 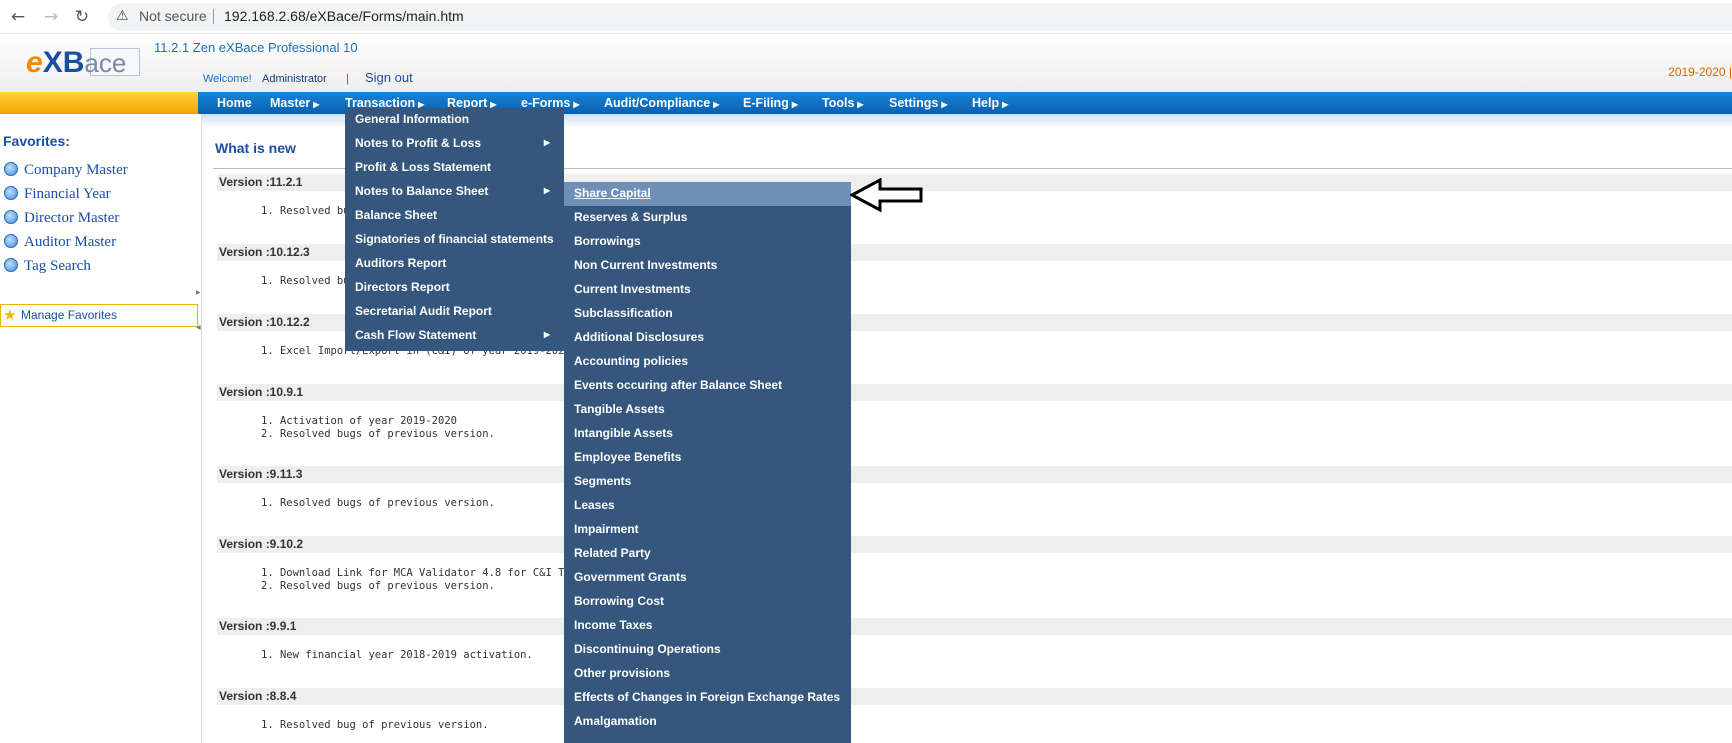 What do you see at coordinates (707, 458) in the screenshot?
I see `submenu-item-employee-benefits: Employee Benefits` at bounding box center [707, 458].